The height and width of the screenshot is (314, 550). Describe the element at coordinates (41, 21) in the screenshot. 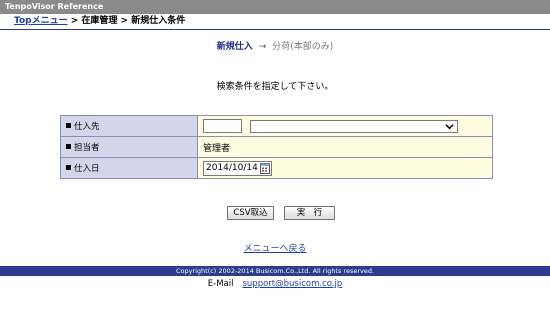

I see `breadcrumb-top-link: Topメニュー` at that location.